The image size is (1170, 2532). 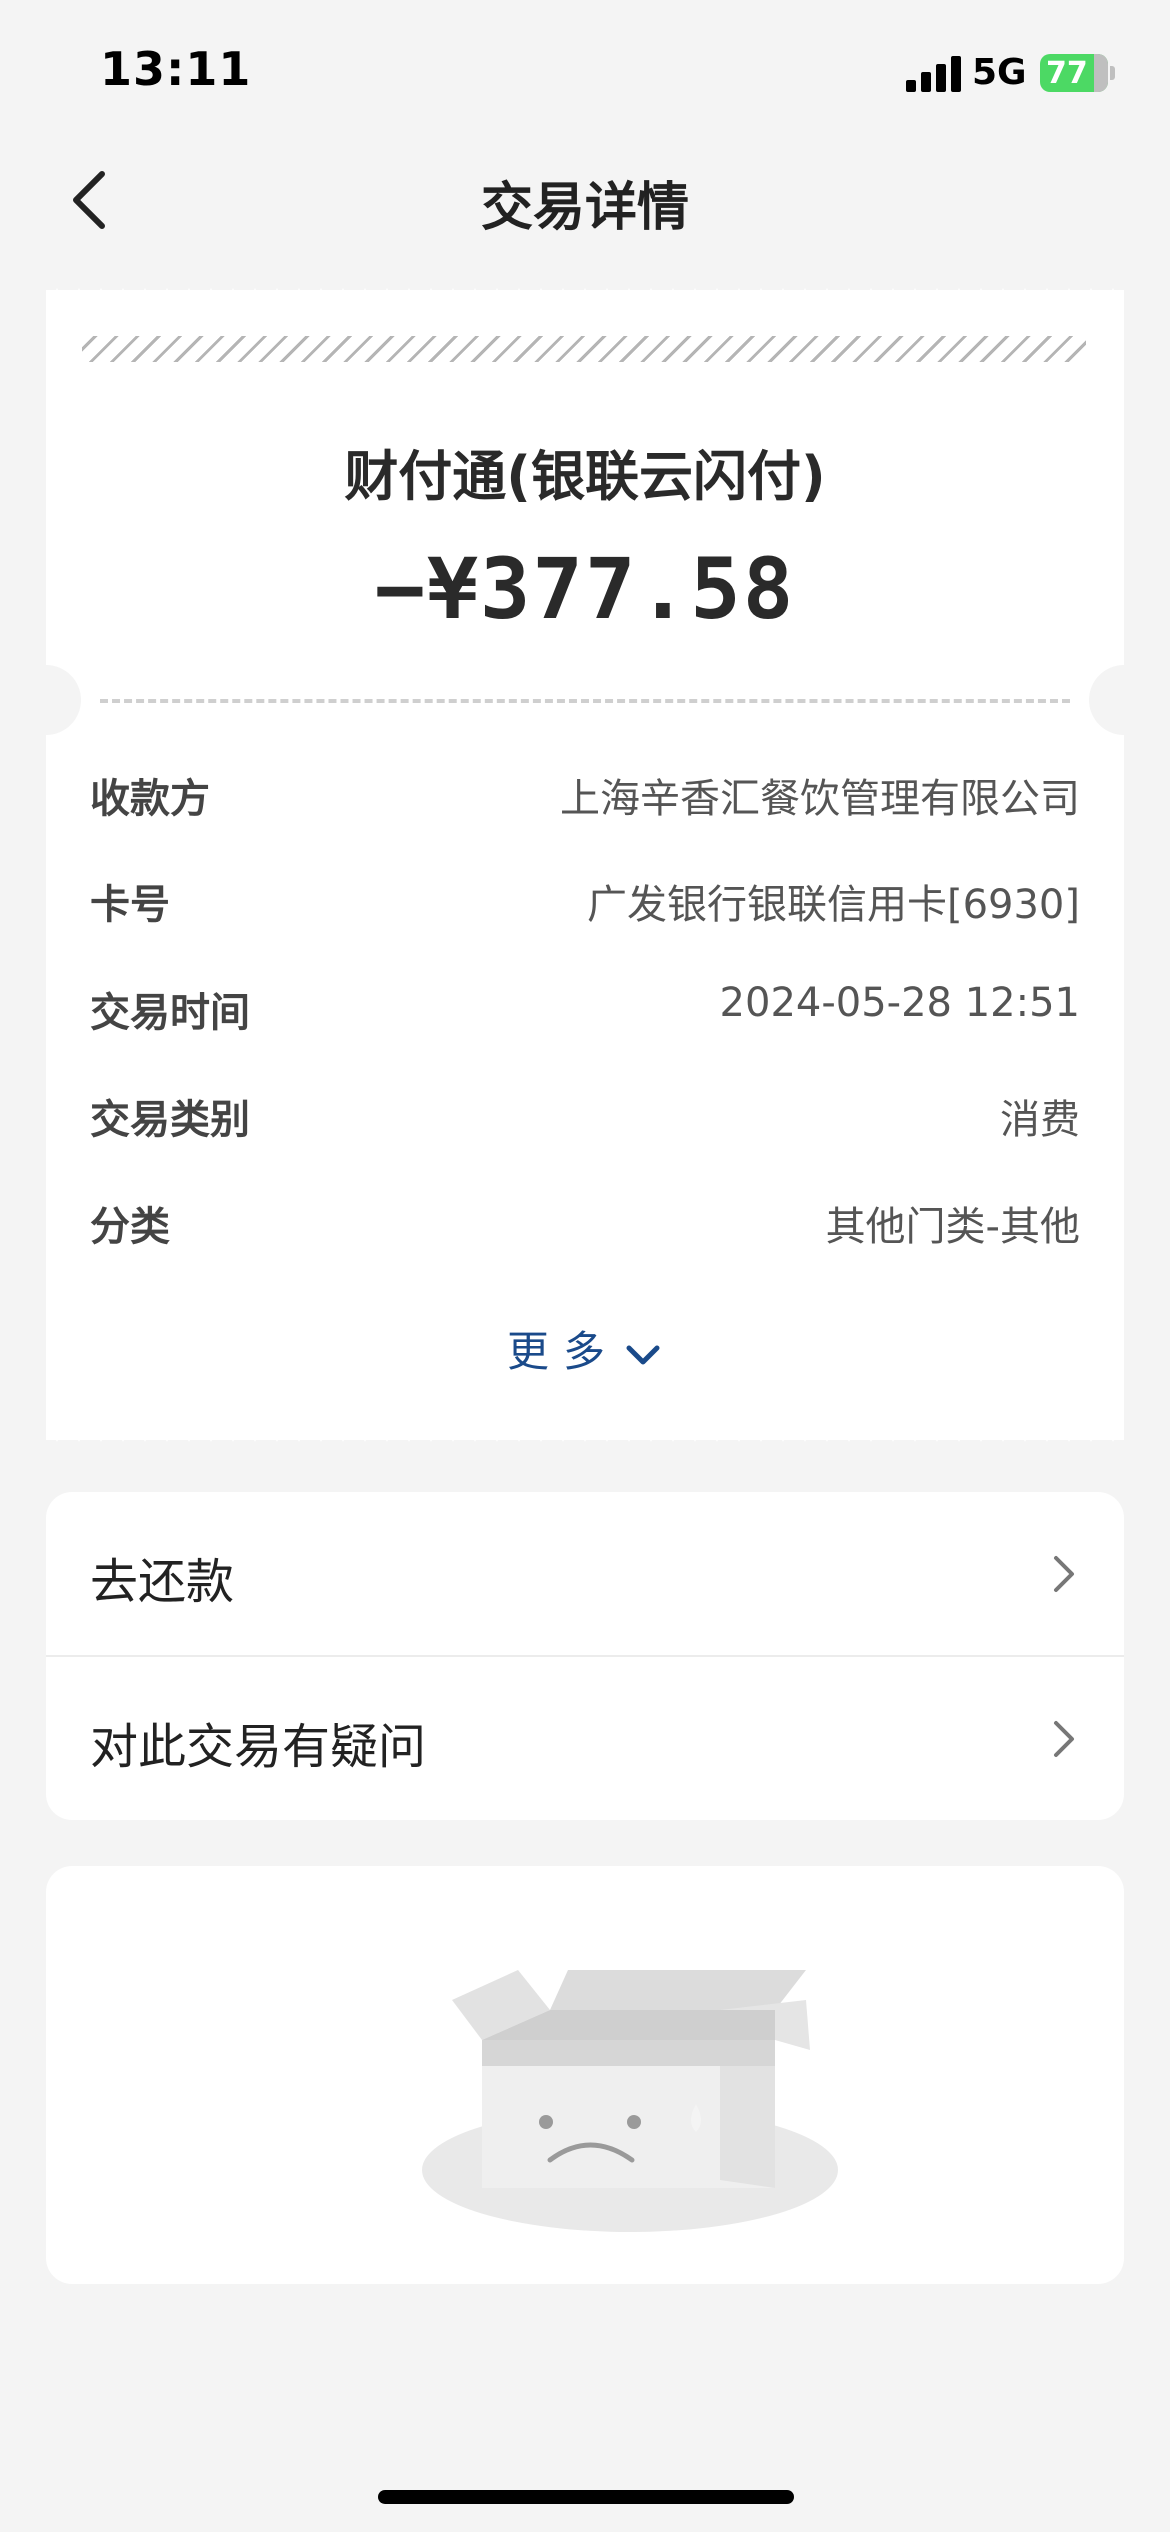 I want to click on network-type: 5G, so click(x=999, y=72).